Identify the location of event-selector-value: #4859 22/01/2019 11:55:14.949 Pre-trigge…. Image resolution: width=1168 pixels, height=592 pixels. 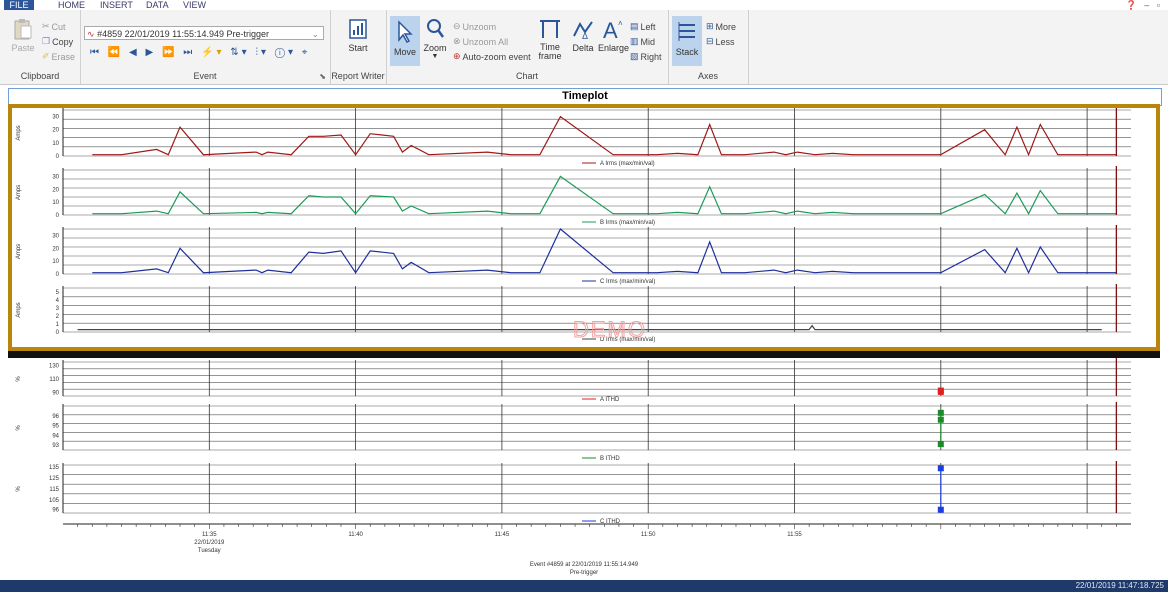
(183, 34).